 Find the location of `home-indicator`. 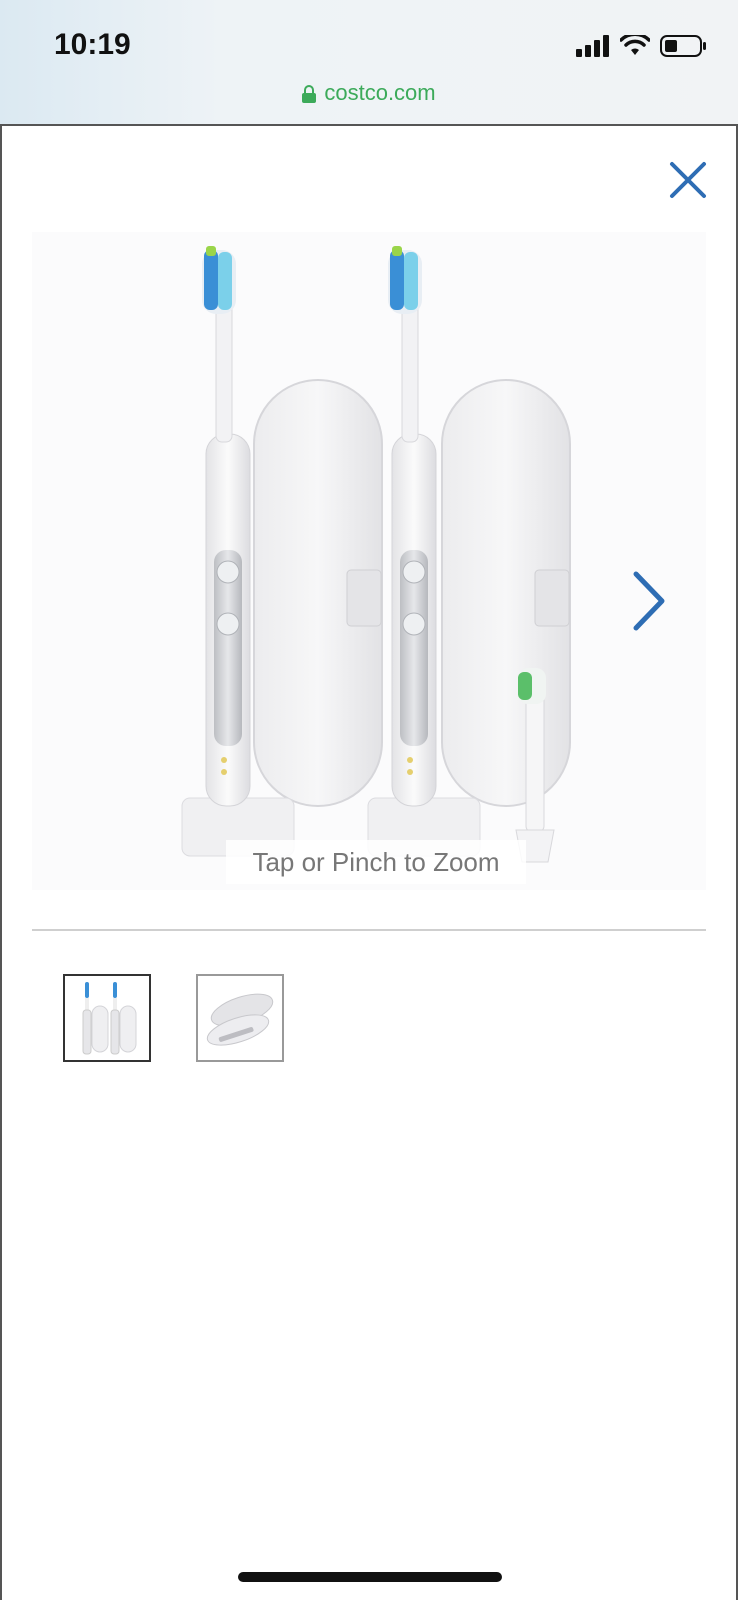

home-indicator is located at coordinates (370, 1577).